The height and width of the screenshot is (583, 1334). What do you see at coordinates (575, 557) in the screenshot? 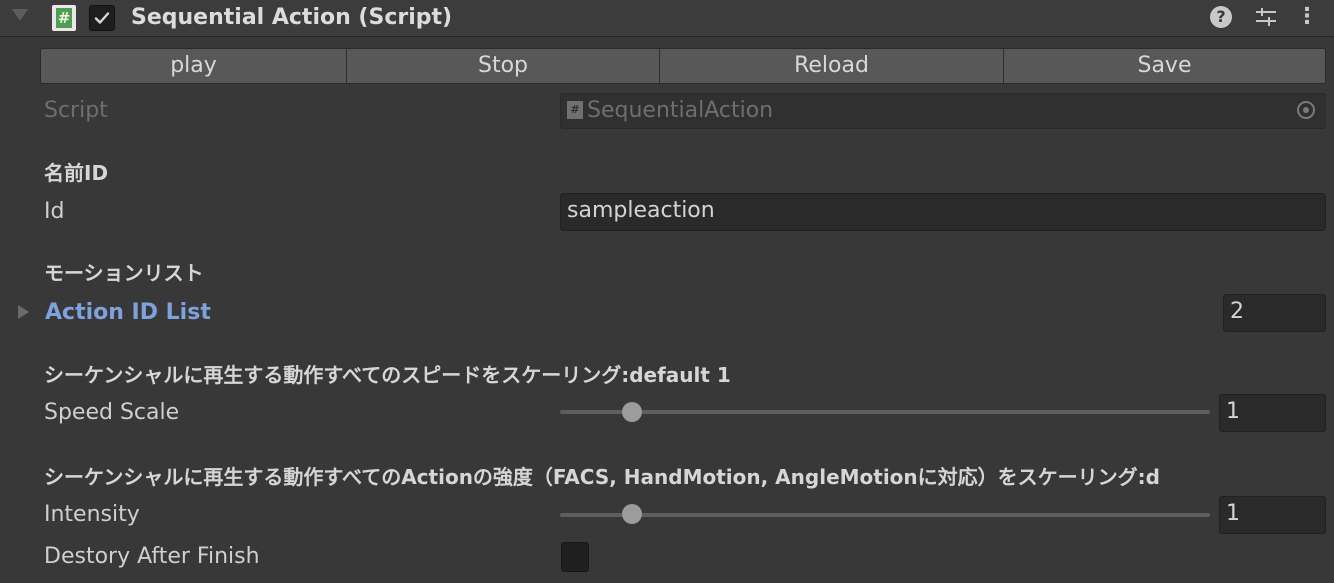
I see `destroy-after-finish-checkbox` at bounding box center [575, 557].